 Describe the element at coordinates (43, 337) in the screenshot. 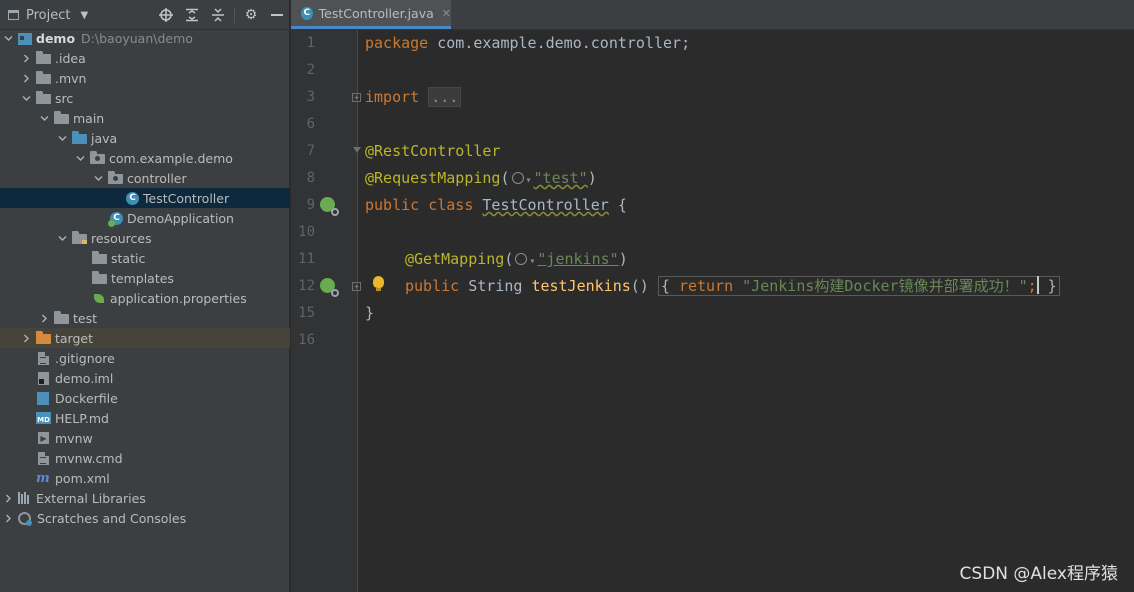

I see `excluded-folder-icon` at that location.